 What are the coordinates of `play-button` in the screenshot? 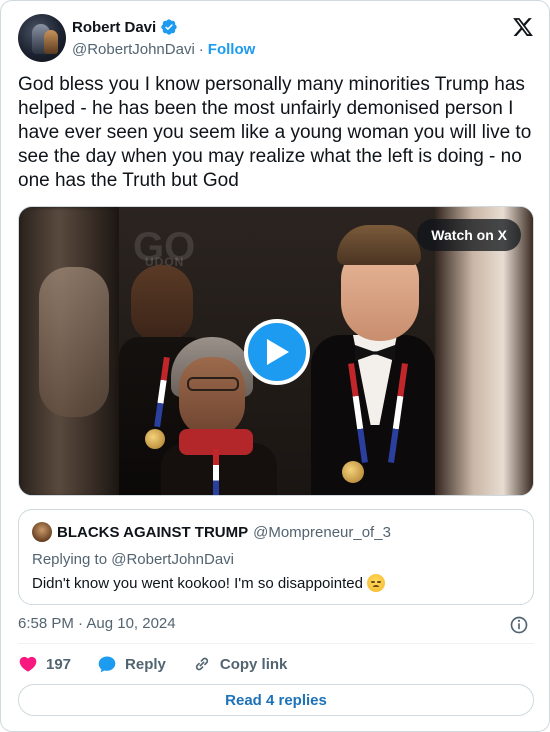 It's located at (277, 352).